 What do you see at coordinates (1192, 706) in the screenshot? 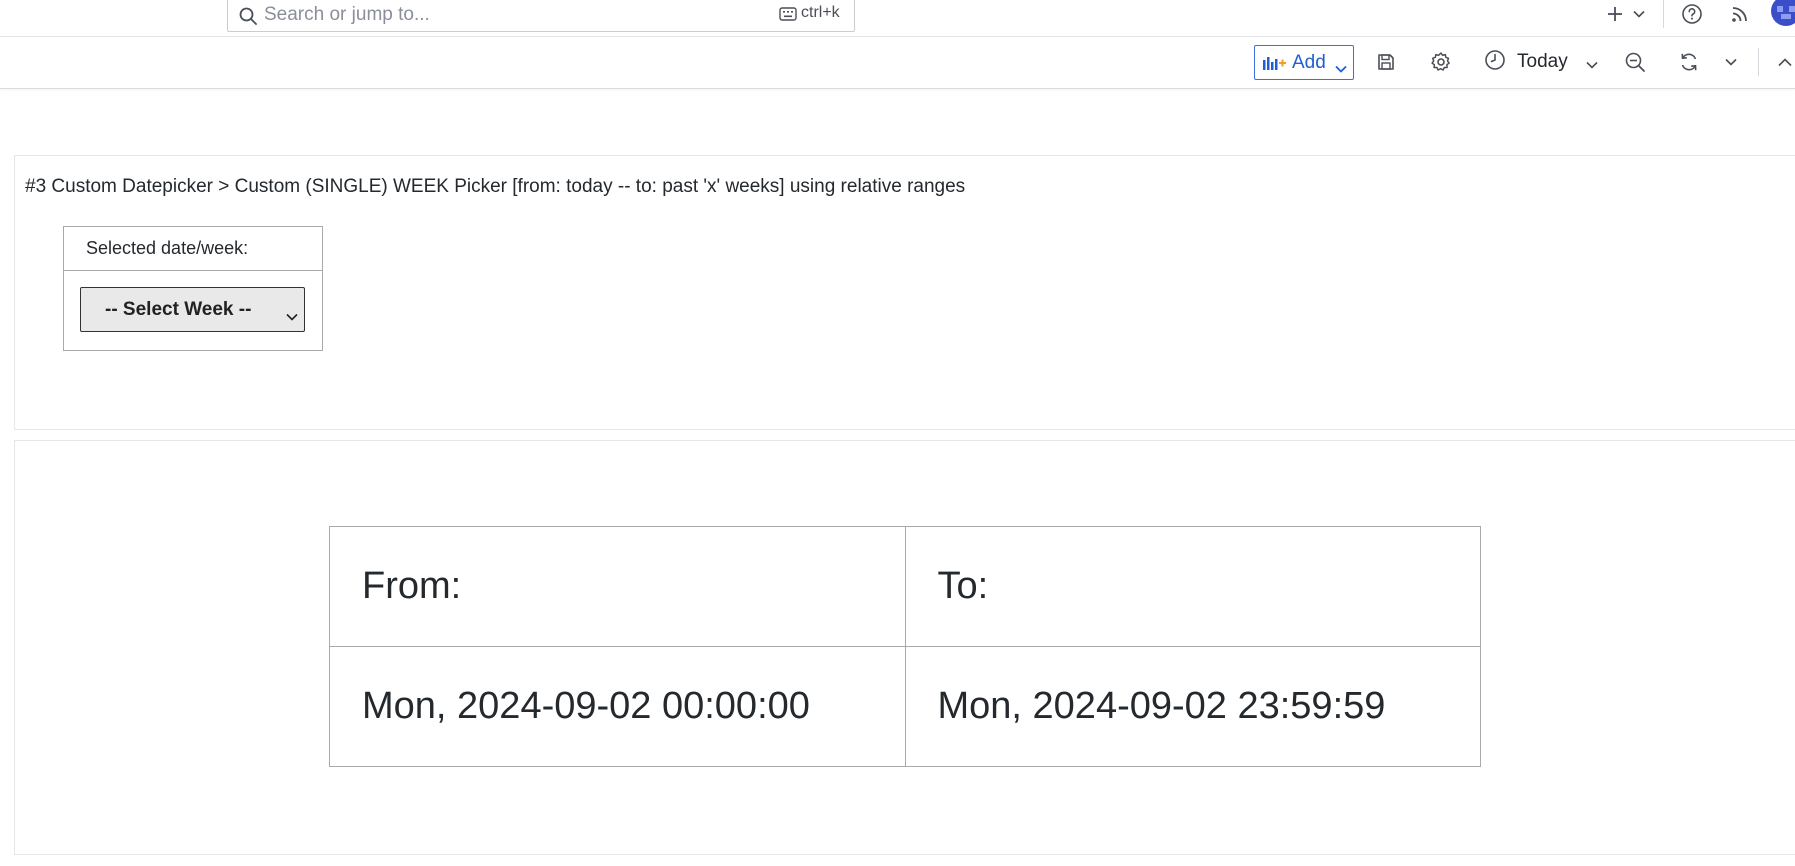
I see `to-value: Mon, 2024-09-02 23:59:59` at bounding box center [1192, 706].